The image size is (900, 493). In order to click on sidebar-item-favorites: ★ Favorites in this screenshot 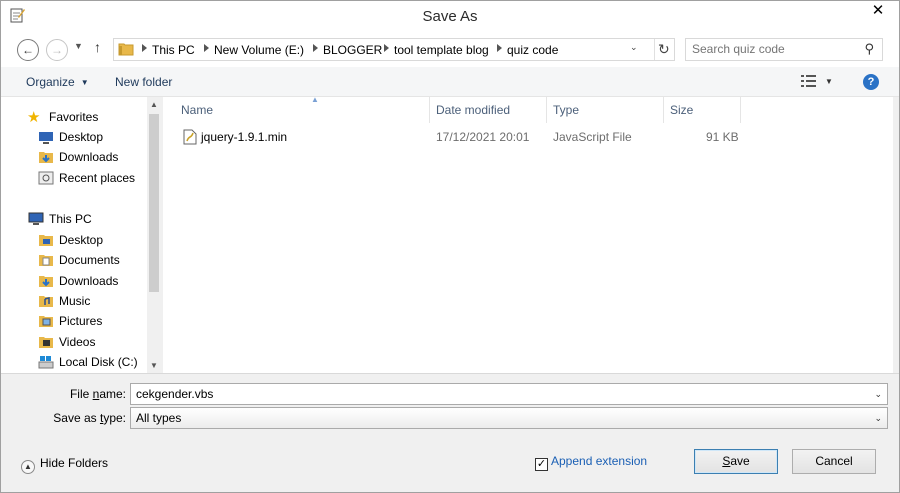, I will do `click(74, 117)`.